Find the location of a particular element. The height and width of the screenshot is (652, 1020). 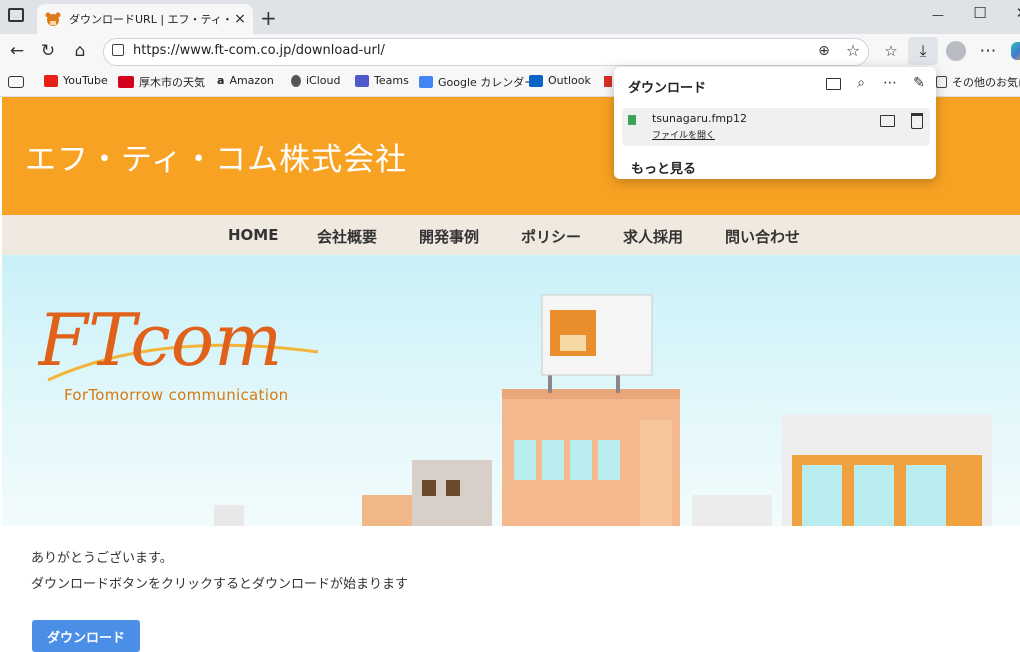

downloads-button: ⤓ is located at coordinates (923, 51).